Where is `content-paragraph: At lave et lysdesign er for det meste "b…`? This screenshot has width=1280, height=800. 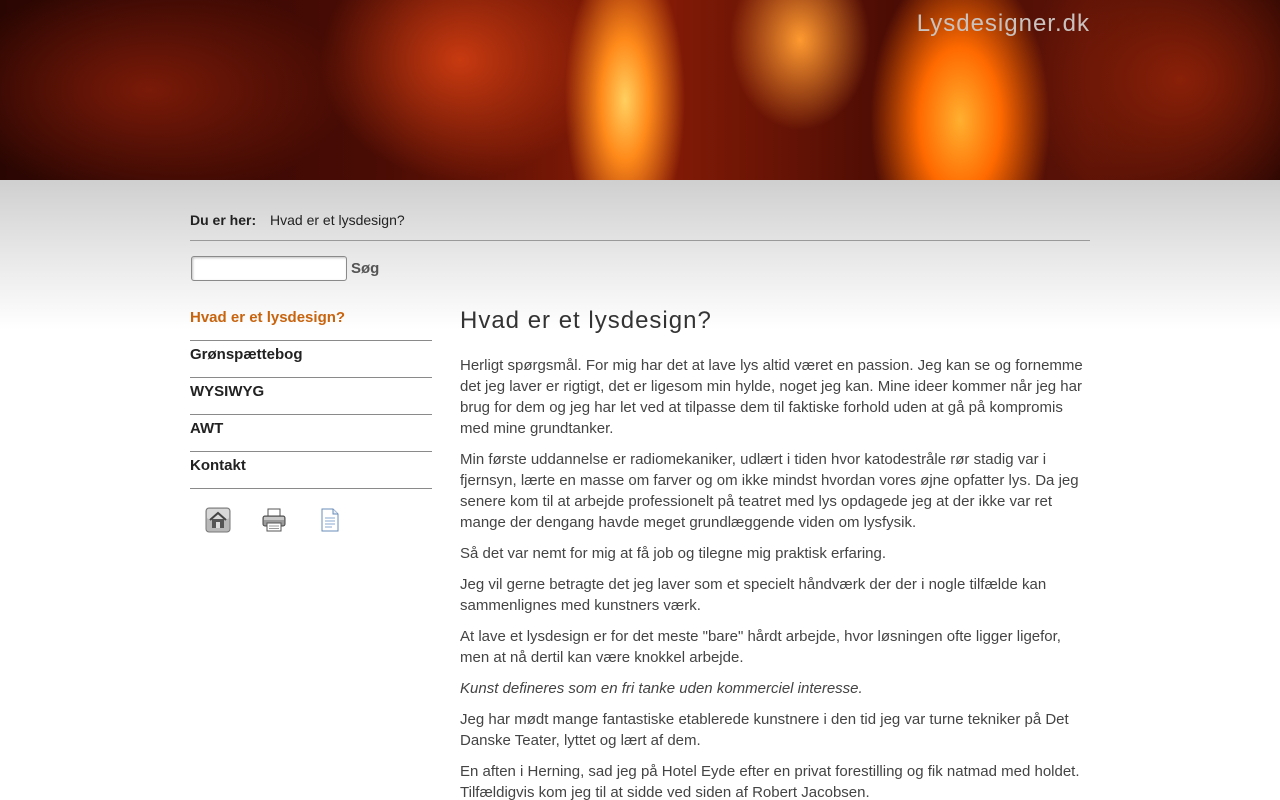
content-paragraph: At lave et lysdesign er for det meste "b… is located at coordinates (760, 647).